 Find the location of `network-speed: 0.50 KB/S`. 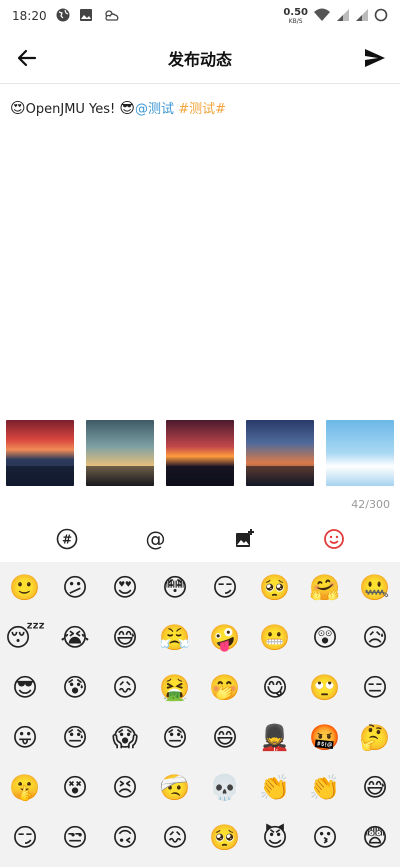

network-speed: 0.50 KB/S is located at coordinates (295, 15).